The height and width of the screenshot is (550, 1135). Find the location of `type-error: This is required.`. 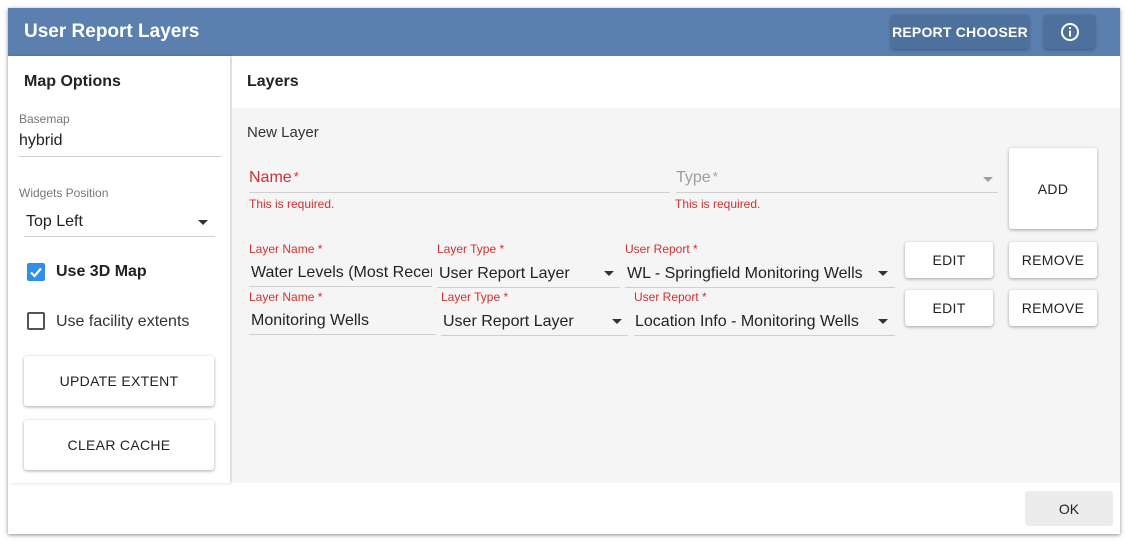

type-error: This is required. is located at coordinates (718, 204).